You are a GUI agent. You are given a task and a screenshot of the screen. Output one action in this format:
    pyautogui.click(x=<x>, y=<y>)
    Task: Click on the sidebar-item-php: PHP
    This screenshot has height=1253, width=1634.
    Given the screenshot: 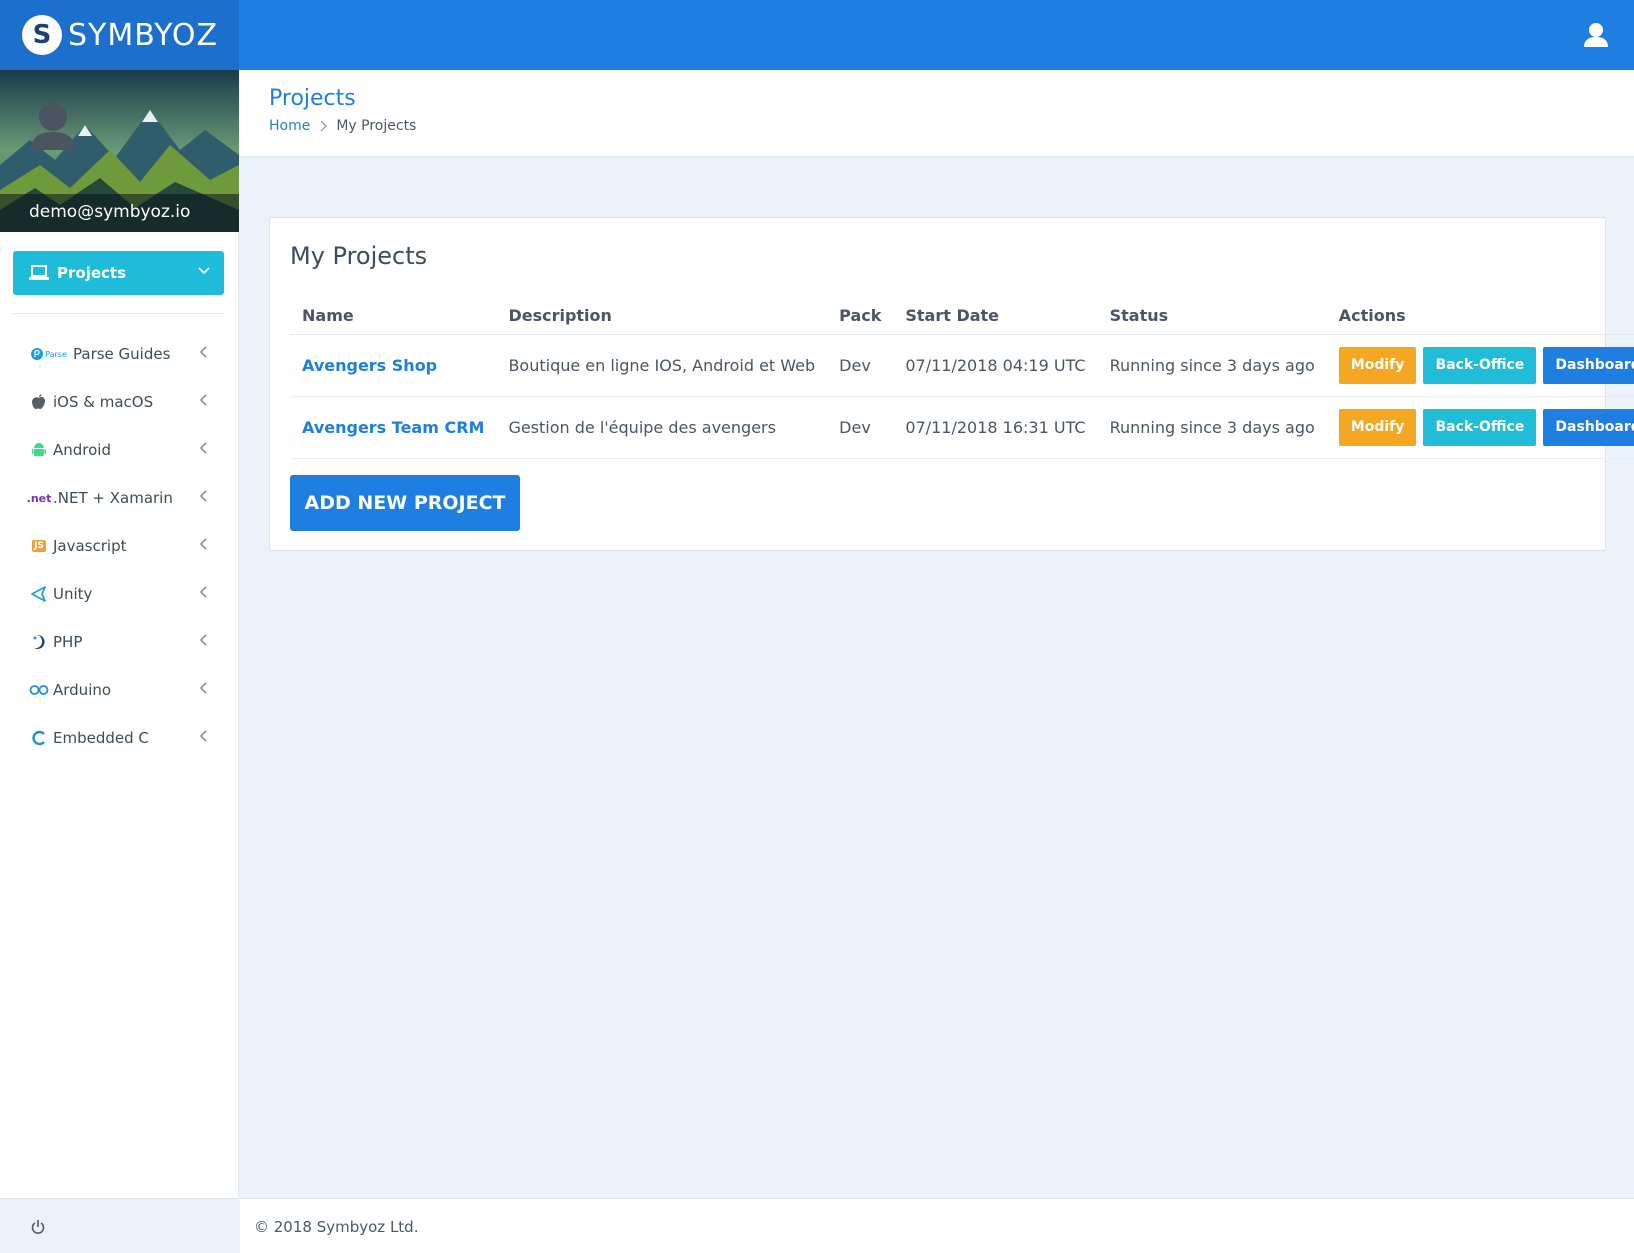 What is the action you would take?
    pyautogui.click(x=119, y=642)
    